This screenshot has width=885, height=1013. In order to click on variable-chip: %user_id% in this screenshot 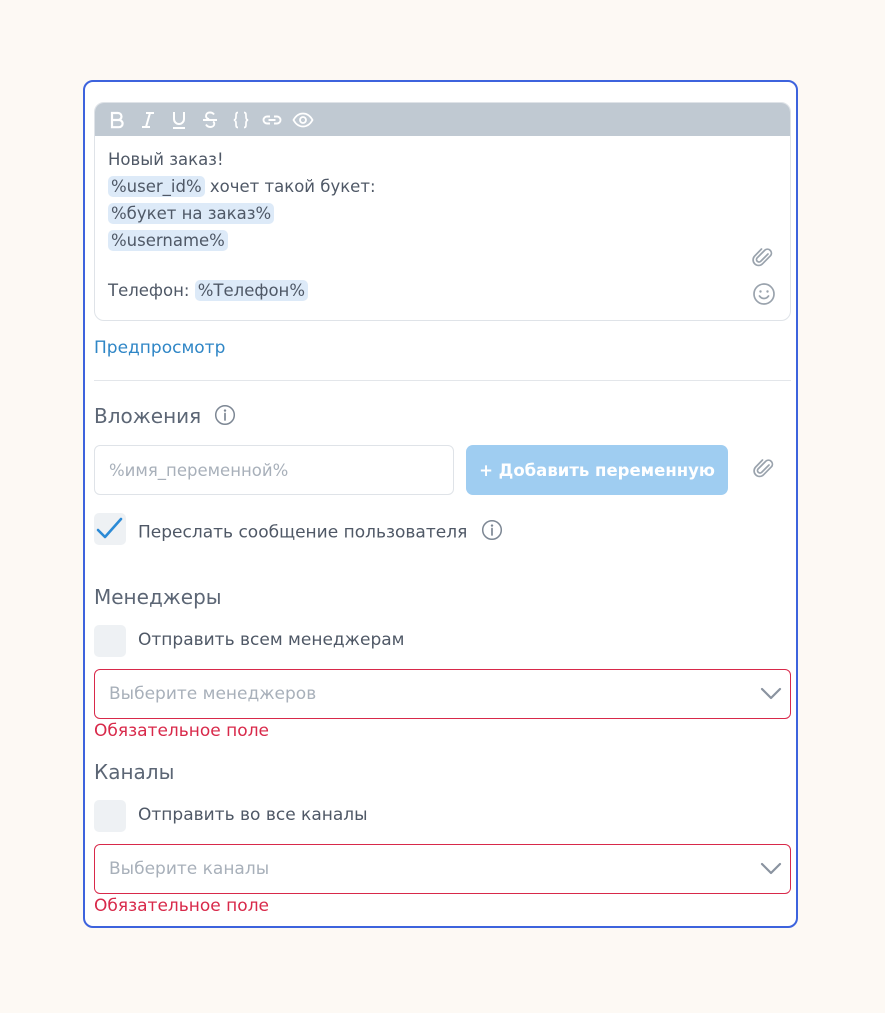, I will do `click(156, 186)`.